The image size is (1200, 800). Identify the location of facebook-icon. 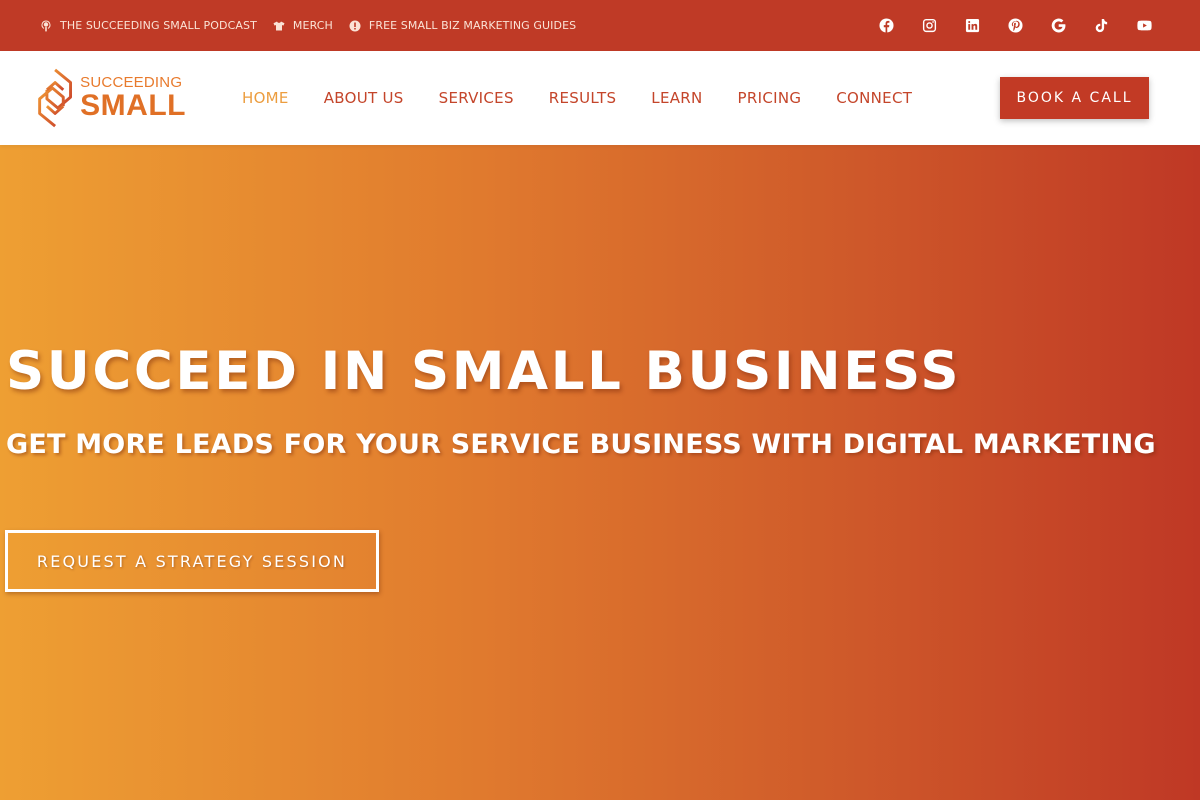
(886, 26).